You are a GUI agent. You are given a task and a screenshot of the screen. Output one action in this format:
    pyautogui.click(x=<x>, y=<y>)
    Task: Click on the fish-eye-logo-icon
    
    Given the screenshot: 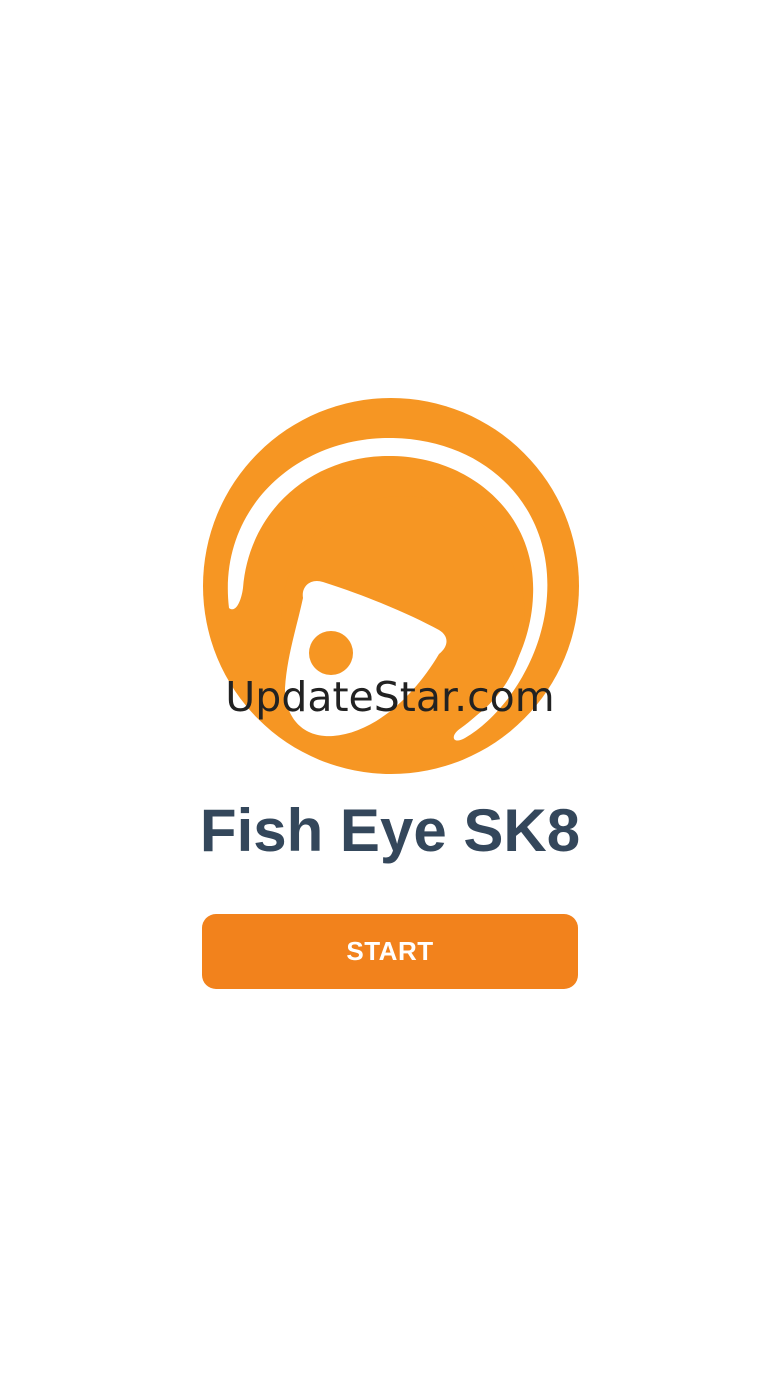 What is the action you would take?
    pyautogui.click(x=391, y=586)
    